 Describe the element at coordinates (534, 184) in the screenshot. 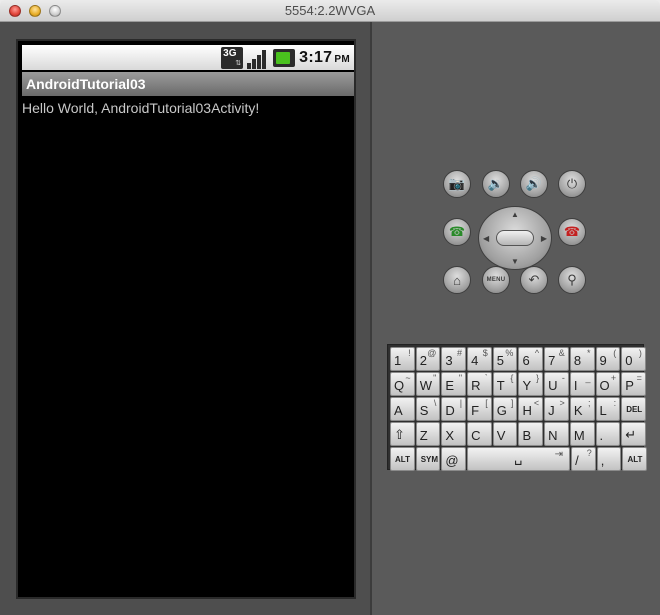

I see `volume-up-button: 🔊` at that location.